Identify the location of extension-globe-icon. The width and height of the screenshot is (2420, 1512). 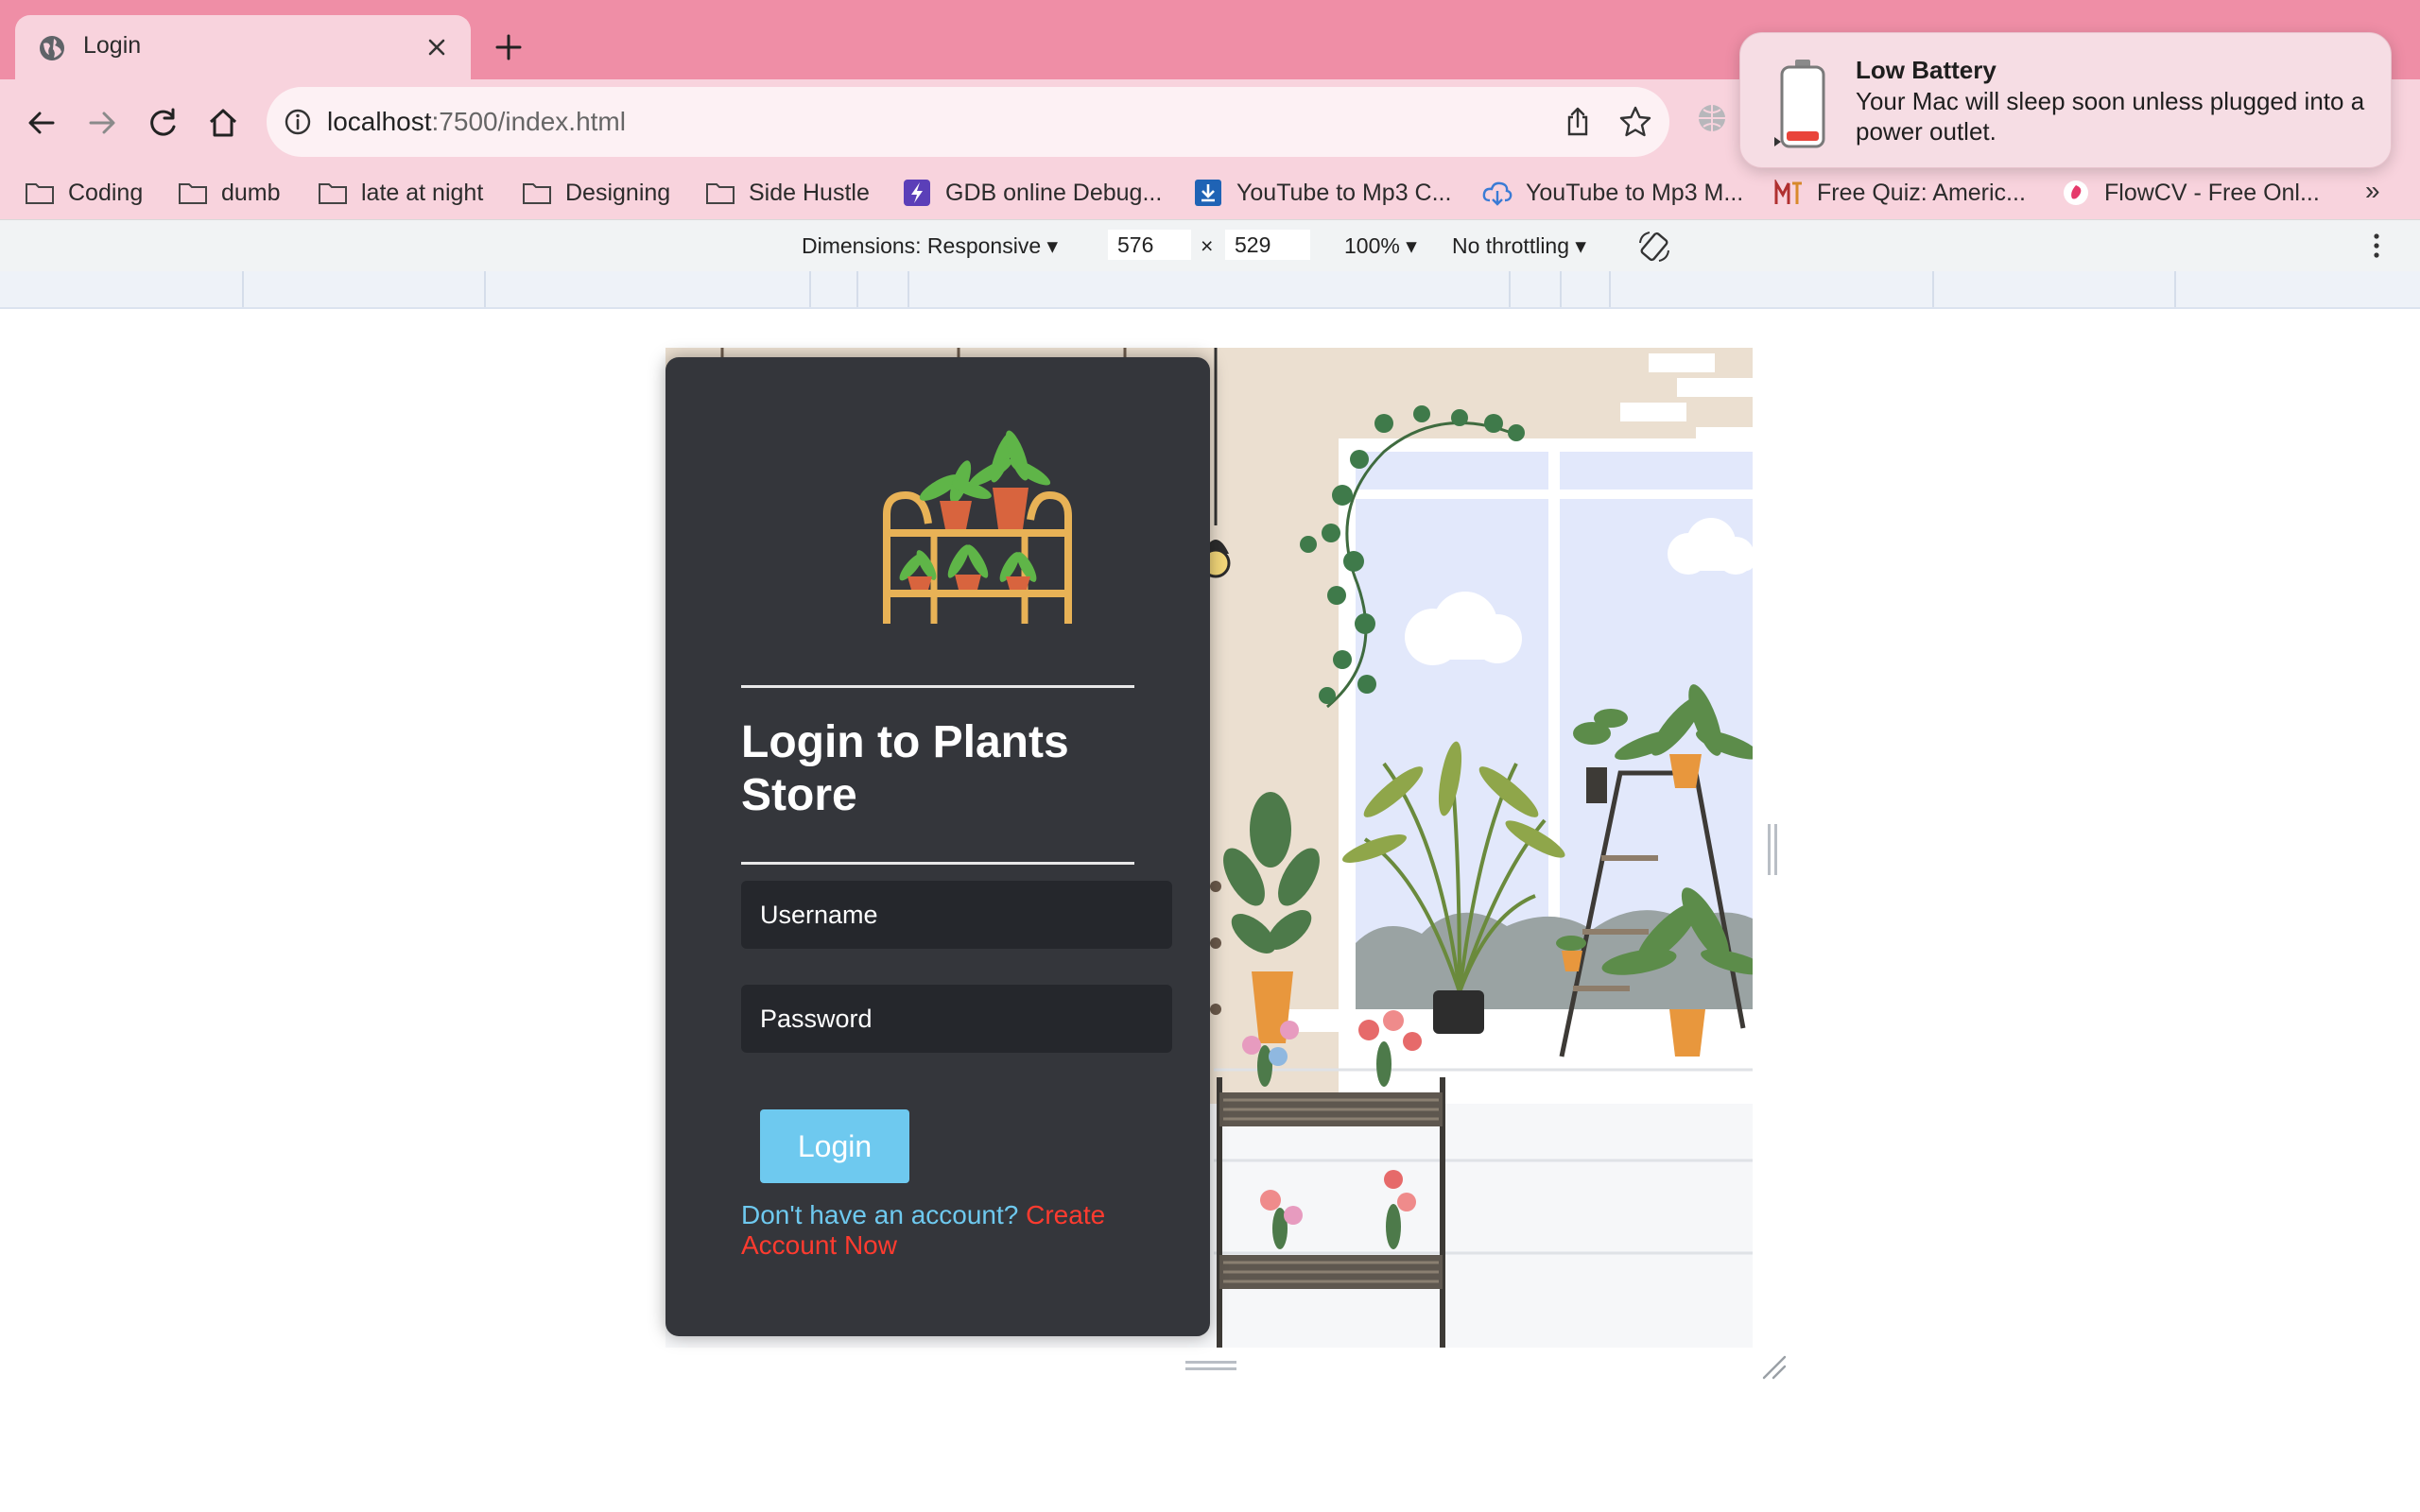
(1712, 118).